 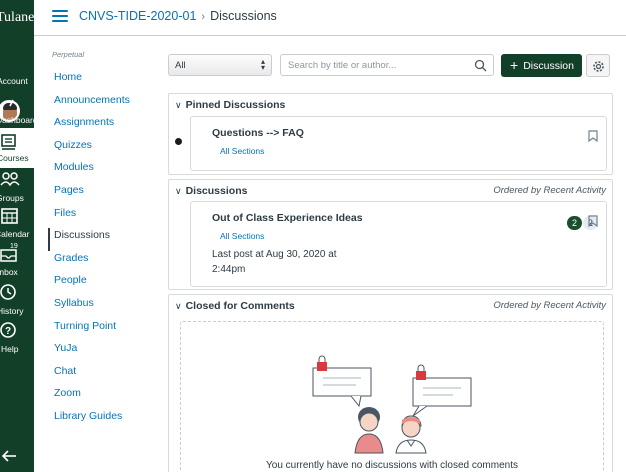 I want to click on discussion-title-link: Questions --> FAQ, so click(x=258, y=133).